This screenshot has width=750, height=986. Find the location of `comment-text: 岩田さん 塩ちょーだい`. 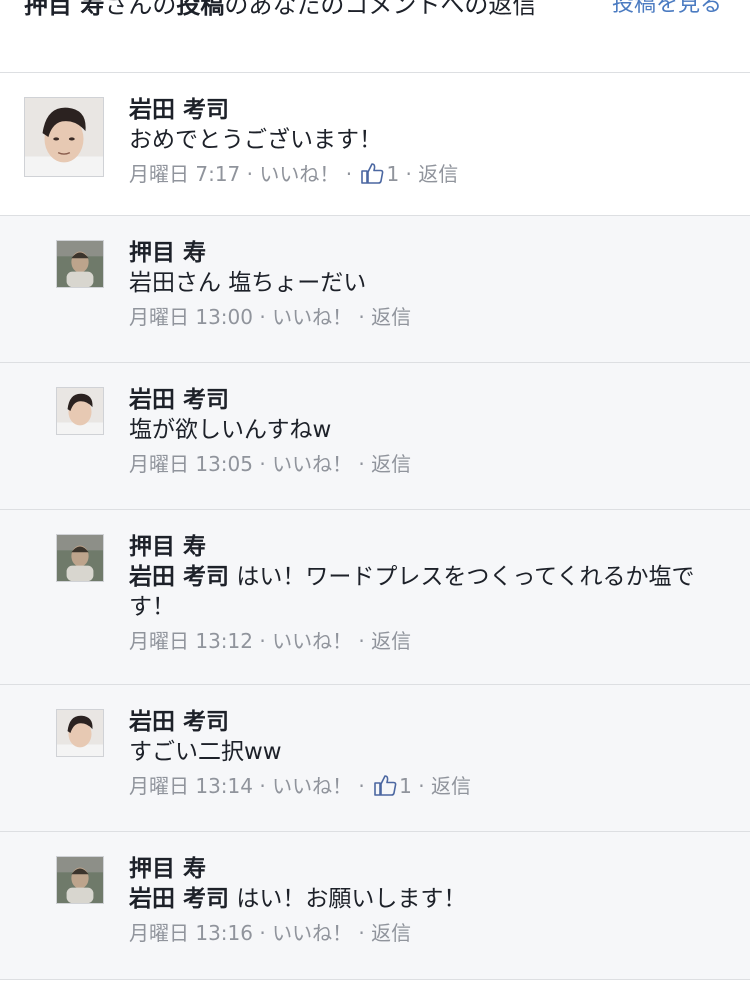

comment-text: 岩田さん 塩ちょーだい is located at coordinates (248, 283).